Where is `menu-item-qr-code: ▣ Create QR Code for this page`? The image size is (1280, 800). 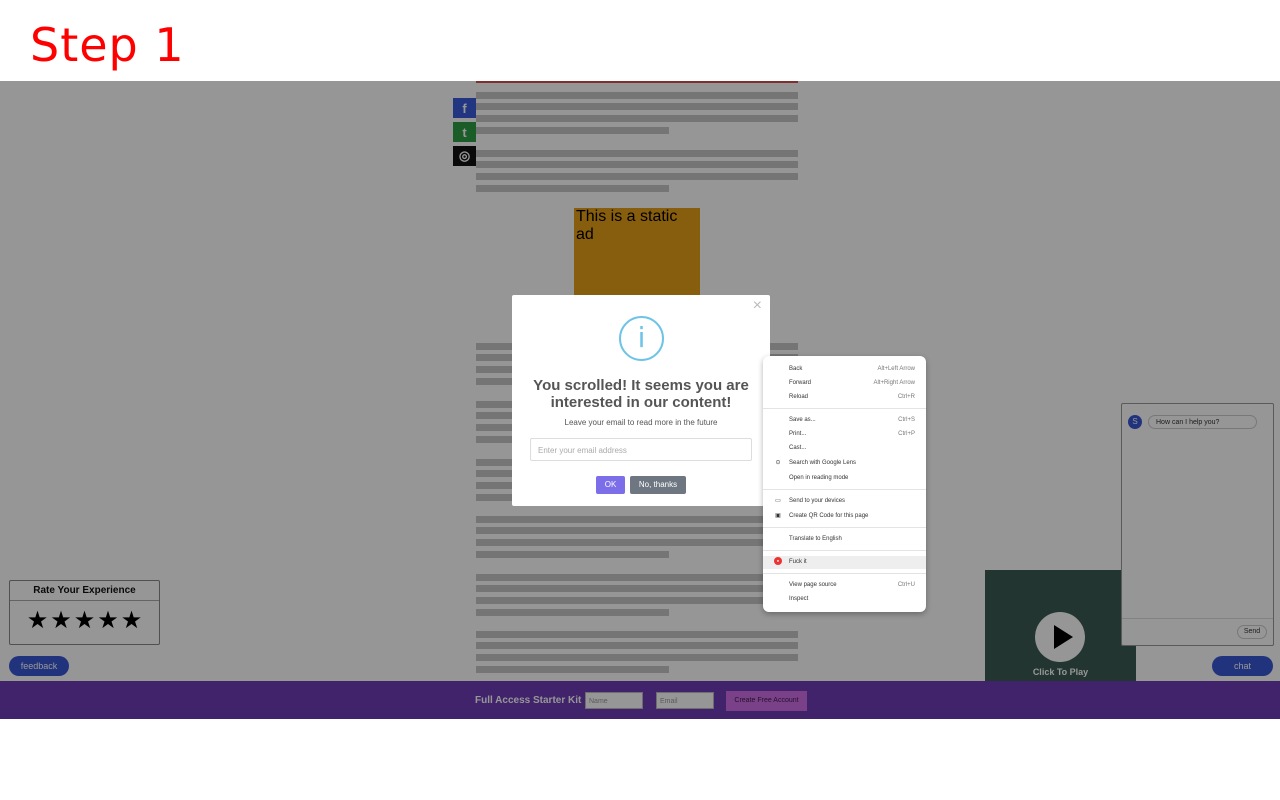
menu-item-qr-code: ▣ Create QR Code for this page is located at coordinates (844, 516).